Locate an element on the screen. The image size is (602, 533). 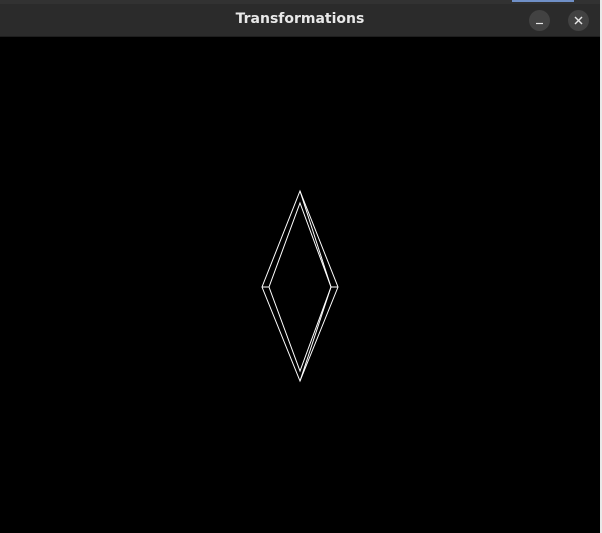
edge-connector-top-right is located at coordinates (315, 239).